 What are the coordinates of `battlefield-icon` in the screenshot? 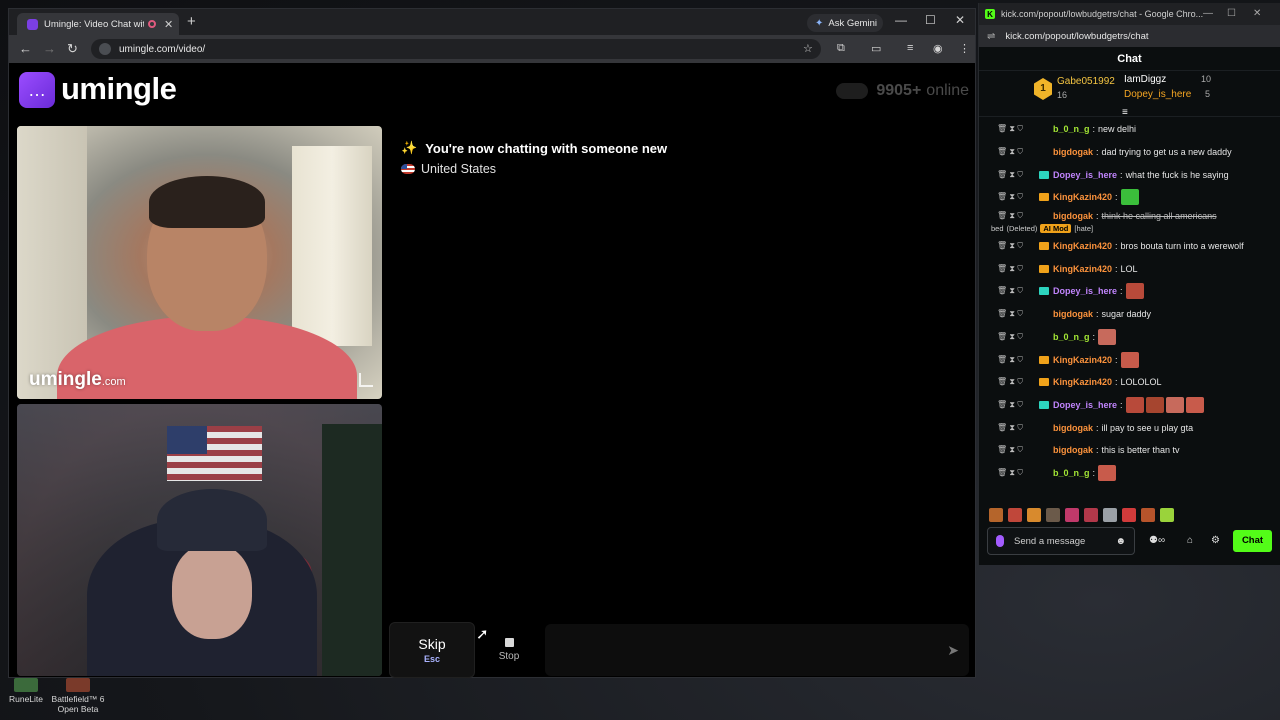 It's located at (78, 685).